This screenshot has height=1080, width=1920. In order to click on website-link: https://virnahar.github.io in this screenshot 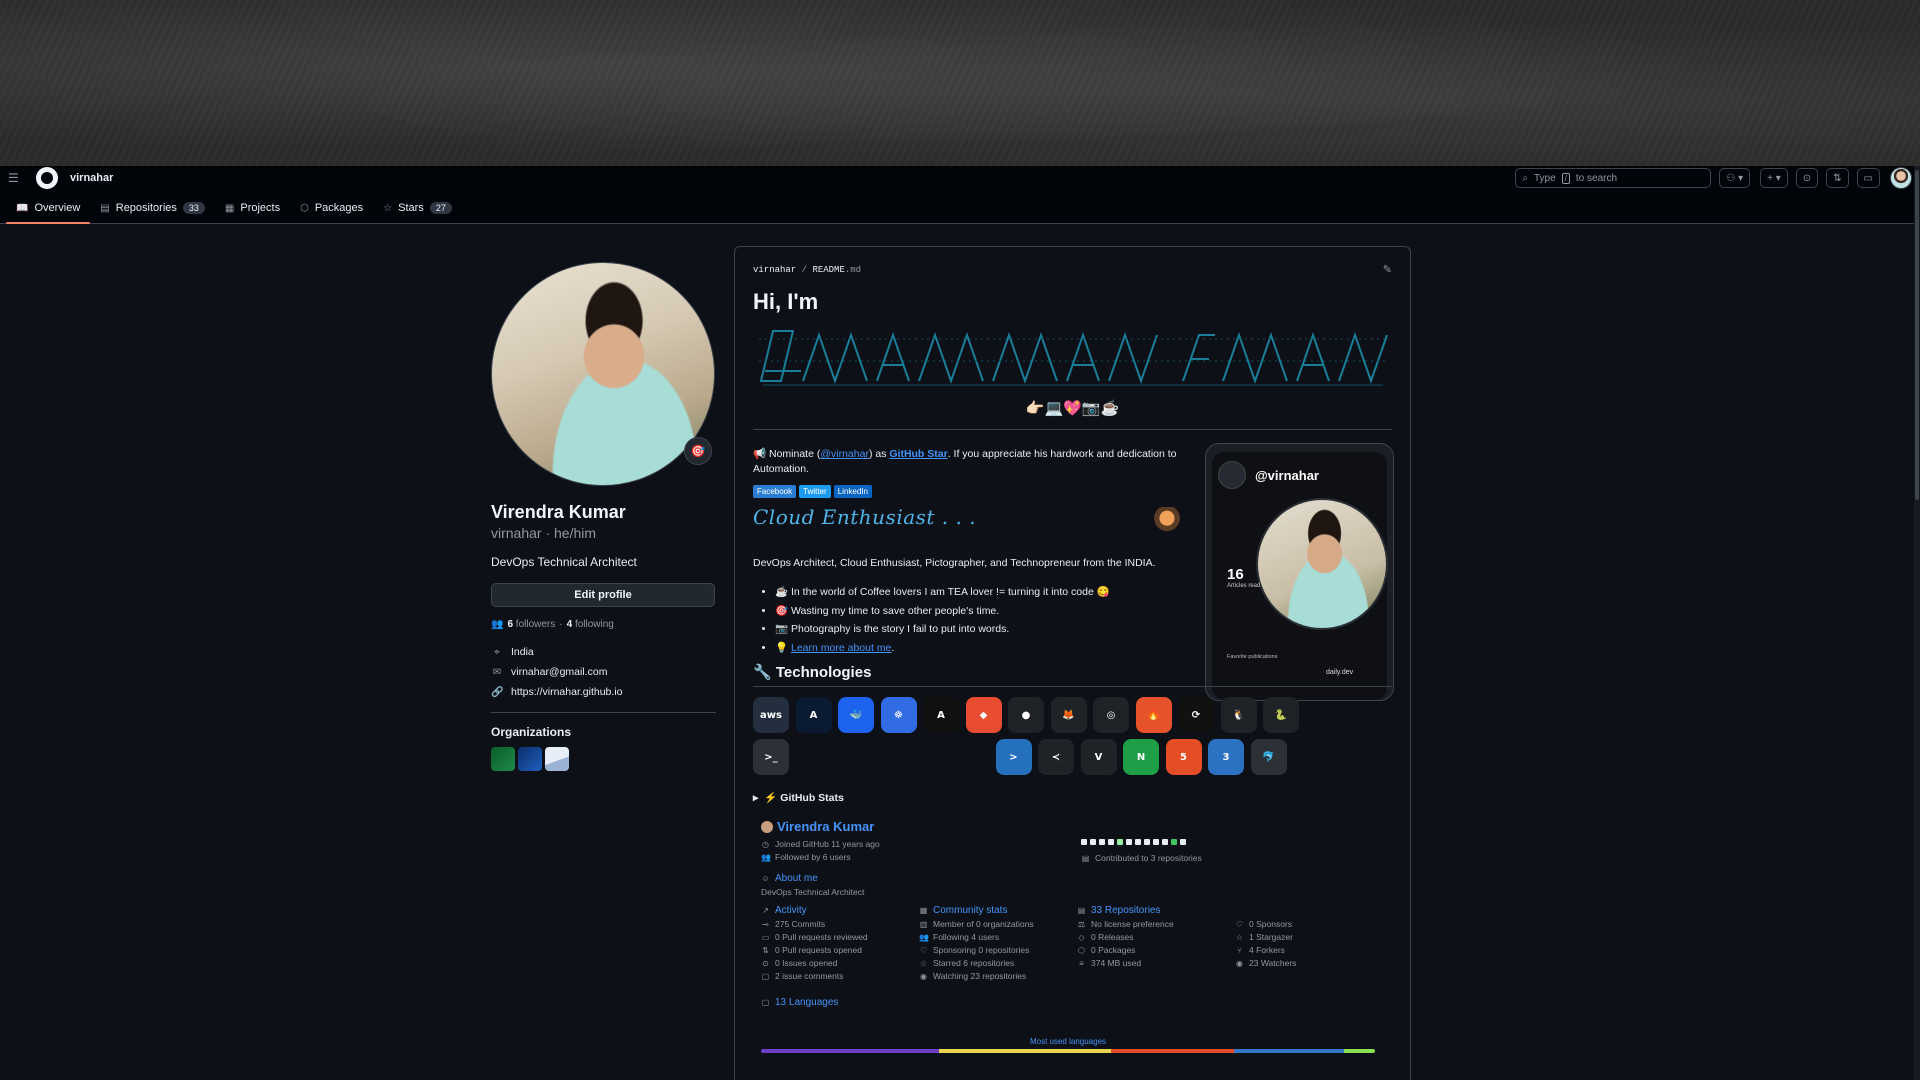, I will do `click(567, 692)`.